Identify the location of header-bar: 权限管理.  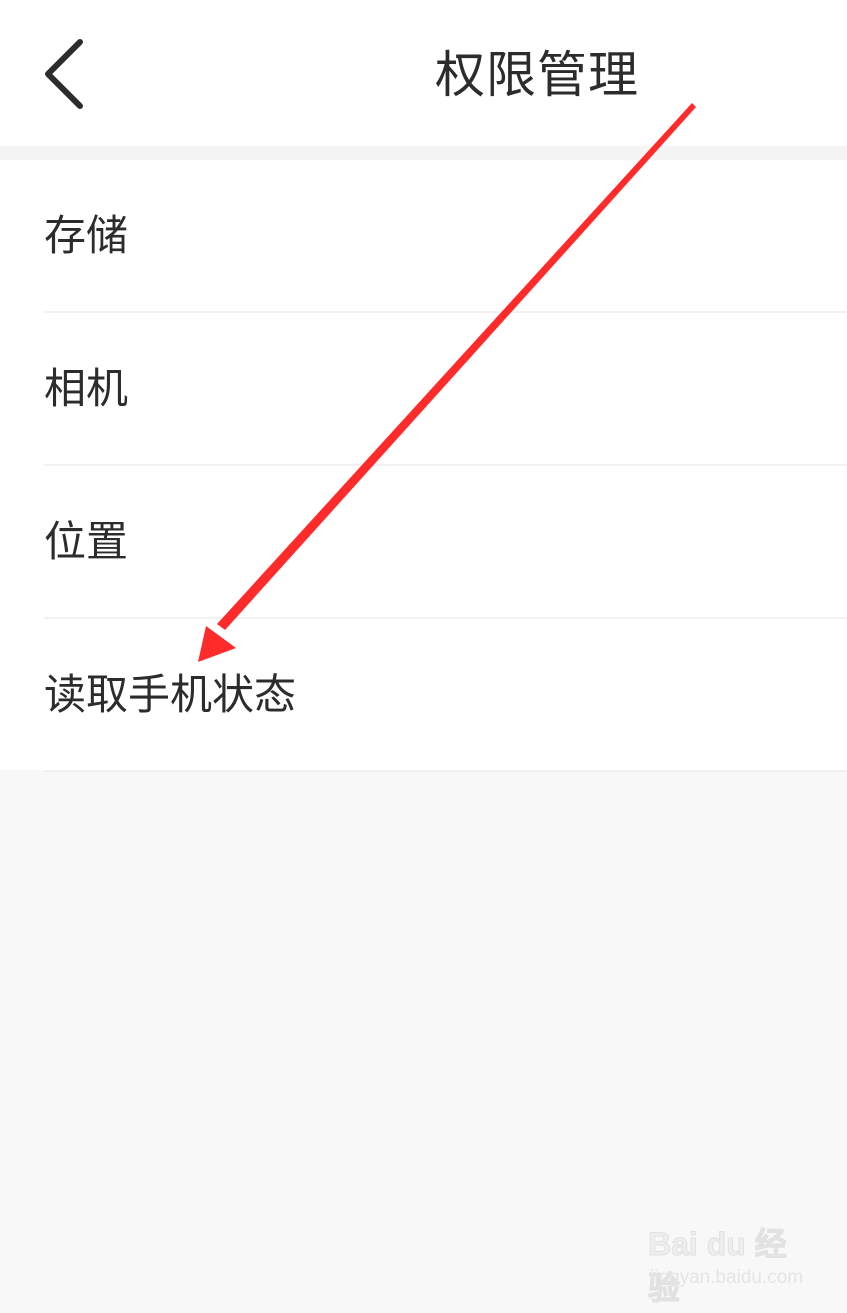
(423, 73).